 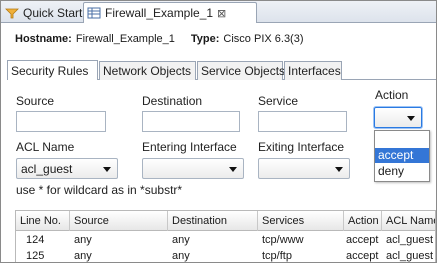 What do you see at coordinates (402, 171) in the screenshot?
I see `action-option-deny: deny` at bounding box center [402, 171].